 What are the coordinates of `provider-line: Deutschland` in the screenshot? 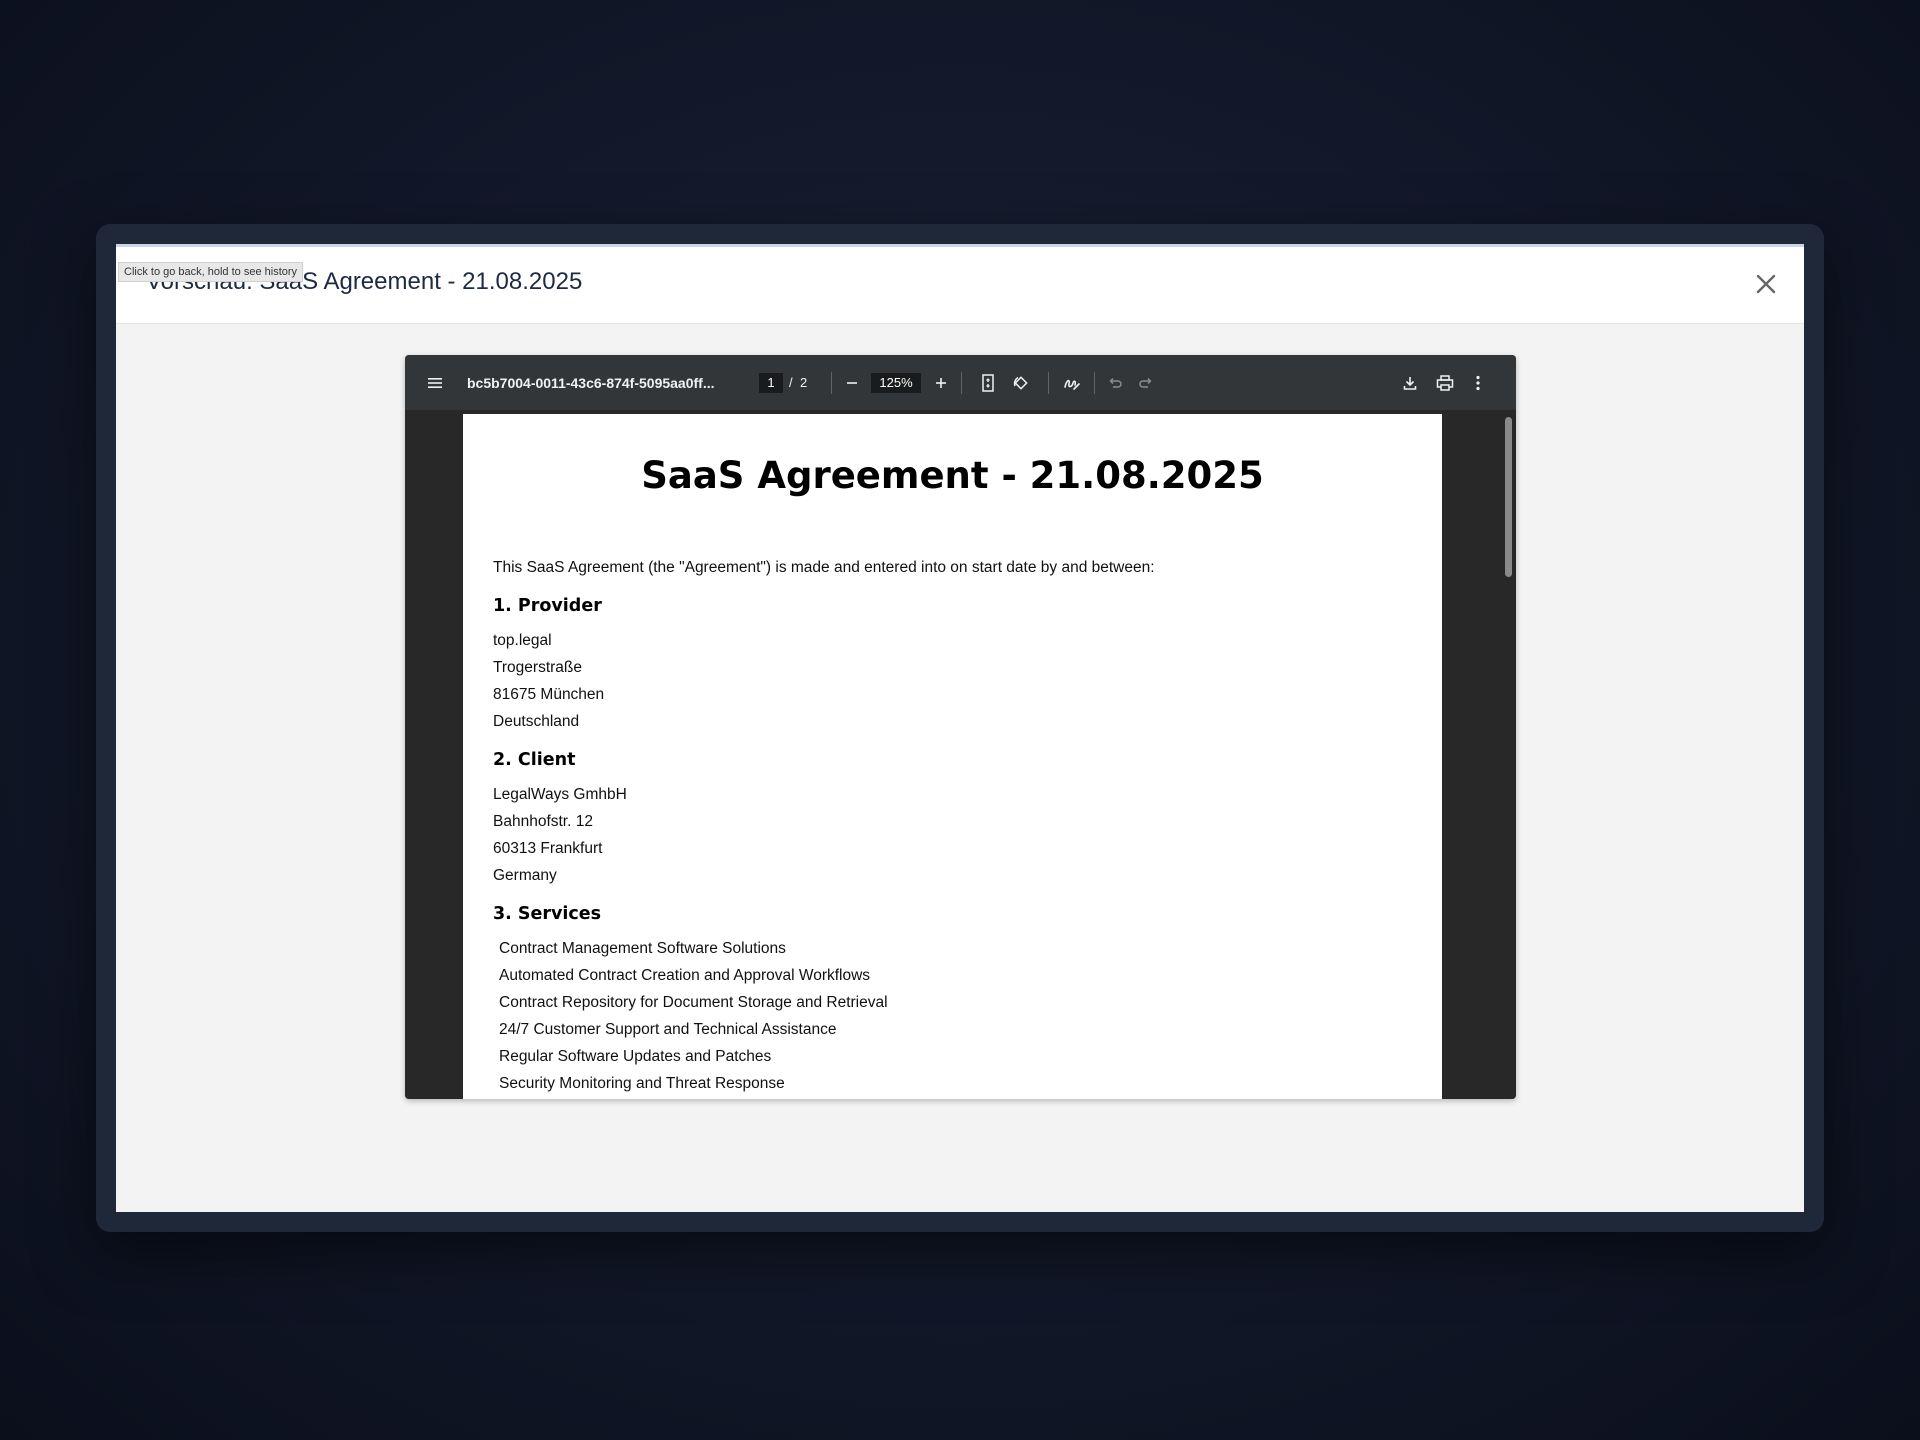 It's located at (536, 721).